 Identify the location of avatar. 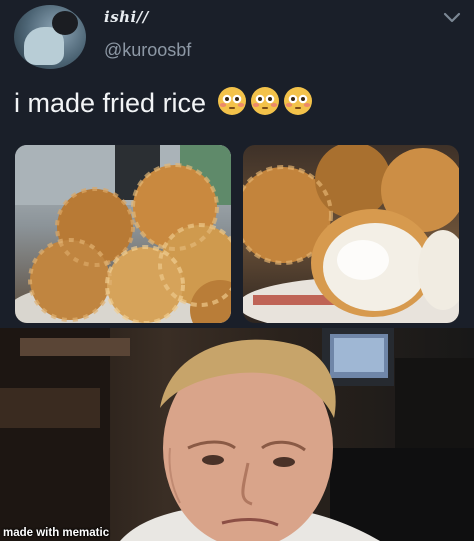
(50, 37).